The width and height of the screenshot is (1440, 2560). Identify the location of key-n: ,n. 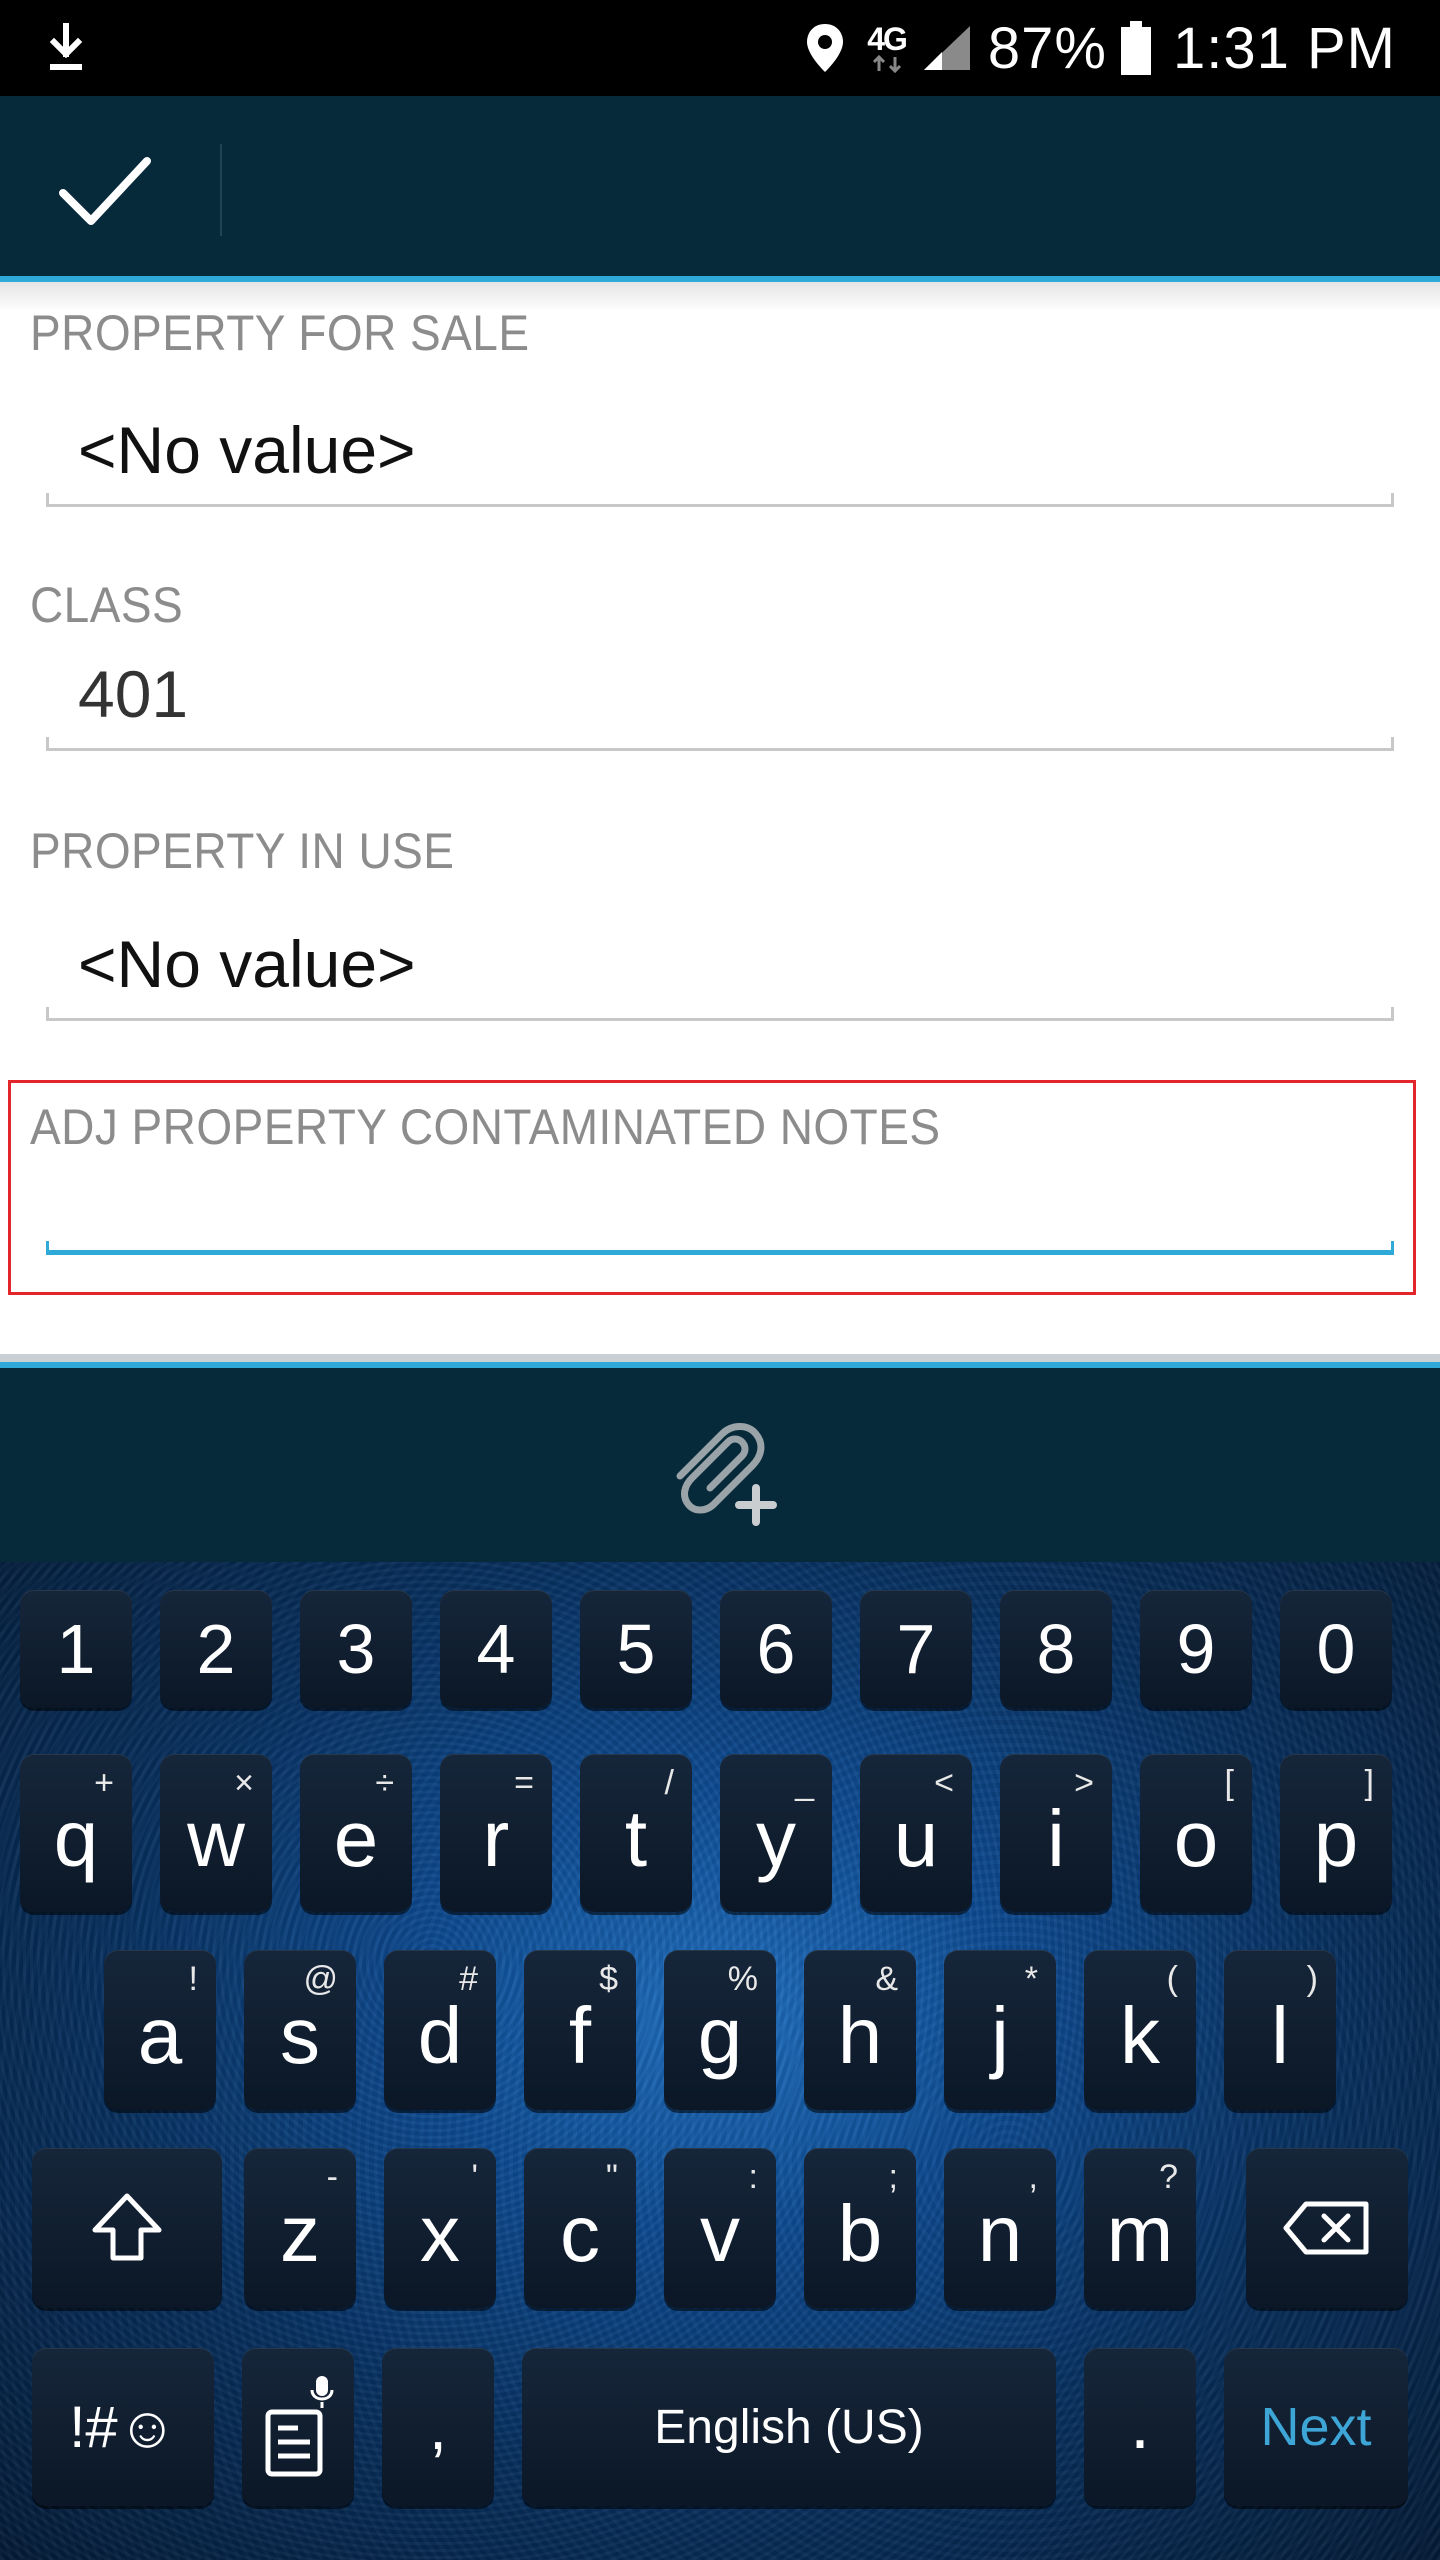
(1000, 2228).